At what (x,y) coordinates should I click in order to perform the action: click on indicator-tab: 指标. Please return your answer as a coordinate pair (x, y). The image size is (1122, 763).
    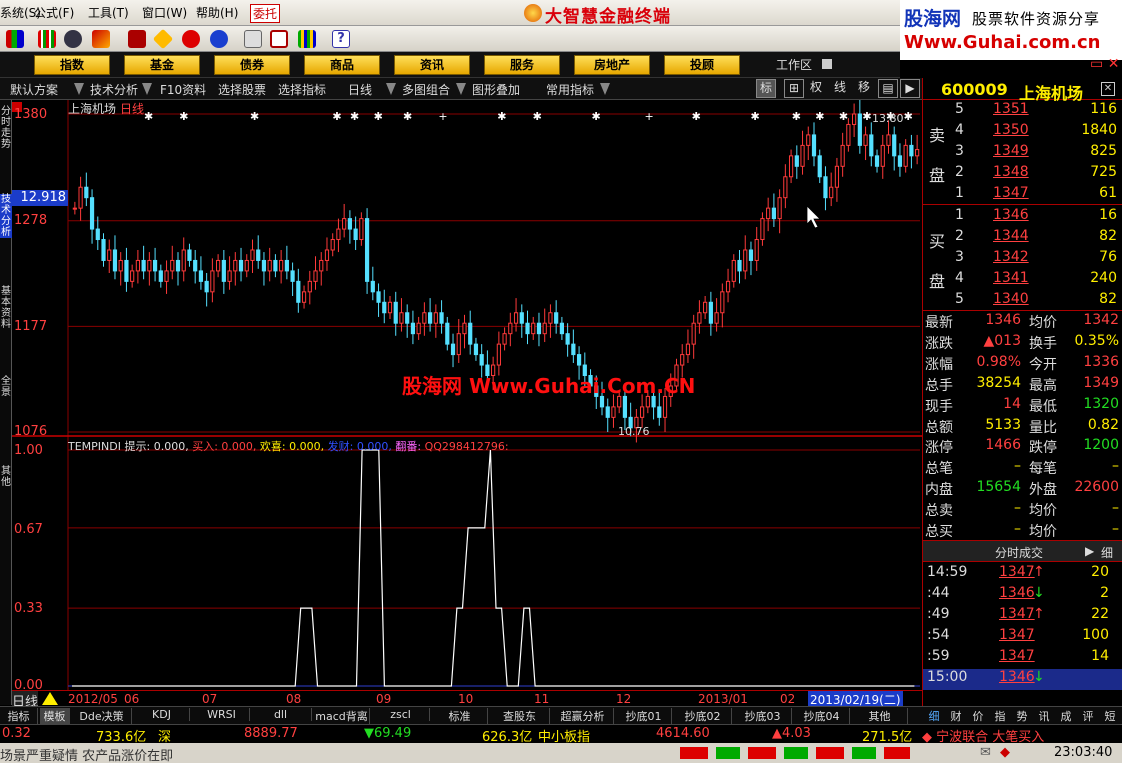
    Looking at the image, I should click on (19, 716).